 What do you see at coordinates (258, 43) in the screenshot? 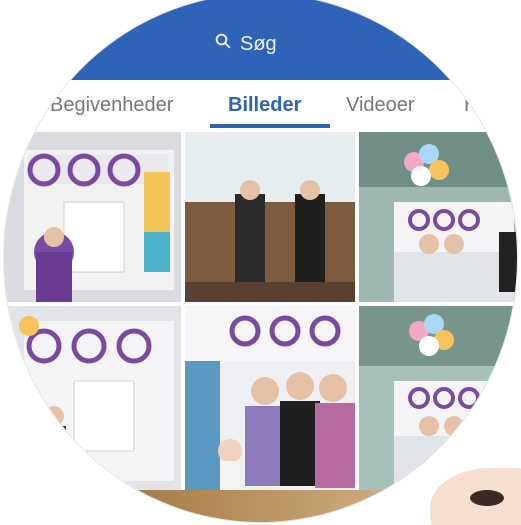
I see `search-label: Søg` at bounding box center [258, 43].